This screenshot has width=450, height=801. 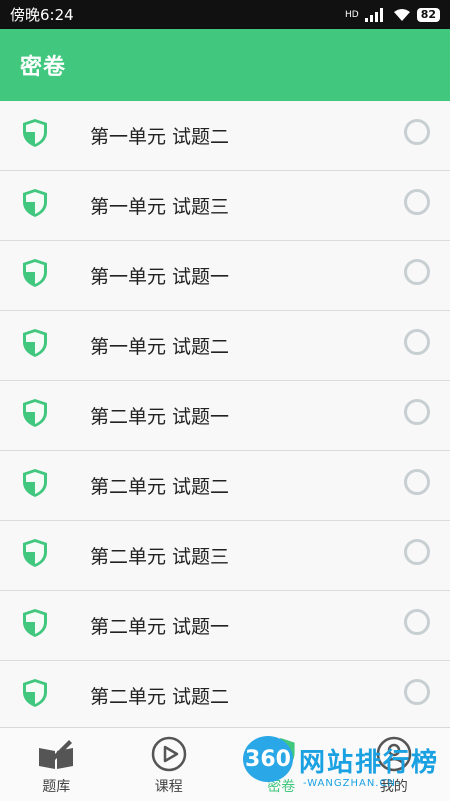 I want to click on list-item-label: 第二单元 试题三, so click(x=159, y=555).